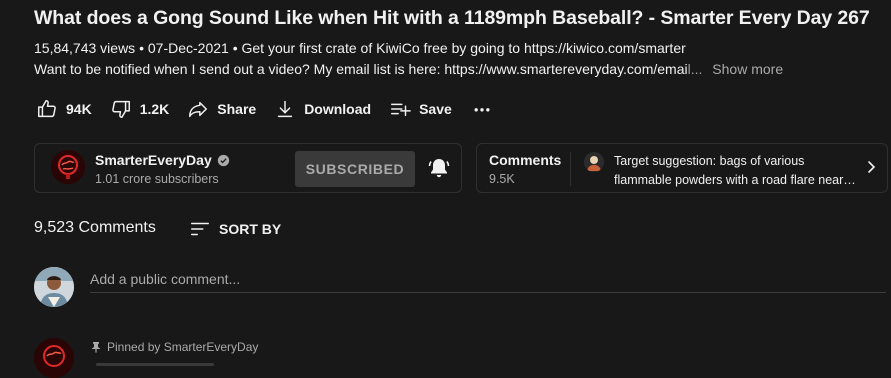 This screenshot has height=378, width=891. What do you see at coordinates (502, 179) in the screenshot?
I see `comments-card-count: 9.5K` at bounding box center [502, 179].